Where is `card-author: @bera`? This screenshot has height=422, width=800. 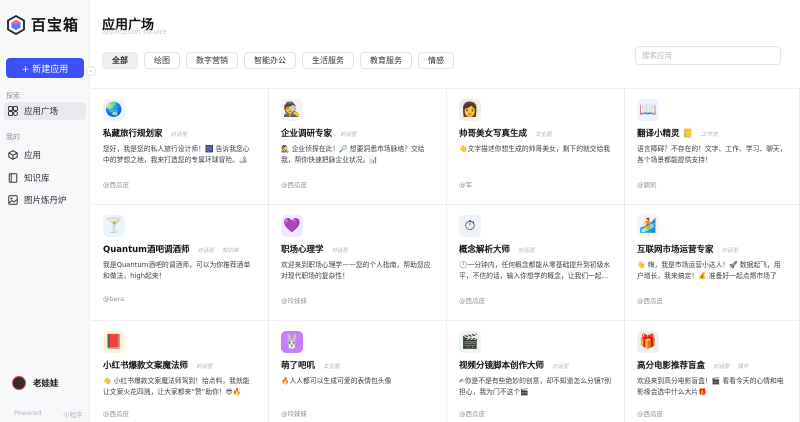 card-author: @bera is located at coordinates (114, 299).